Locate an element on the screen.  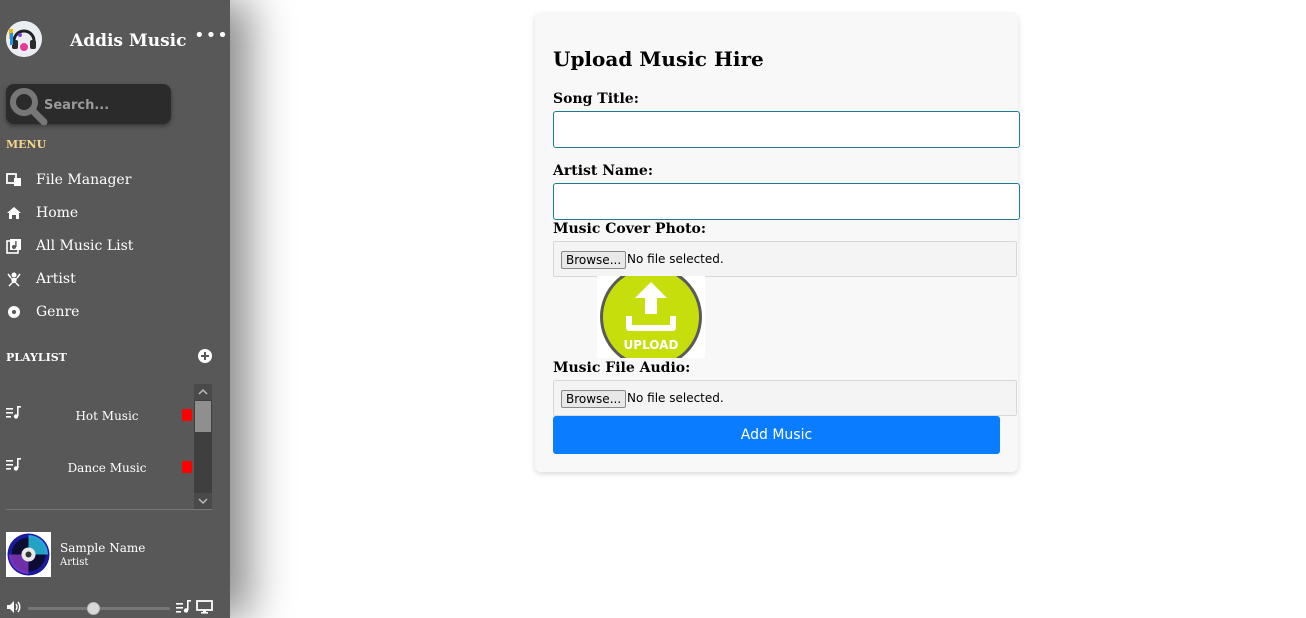
cover-file-status: No file selected. is located at coordinates (675, 259).